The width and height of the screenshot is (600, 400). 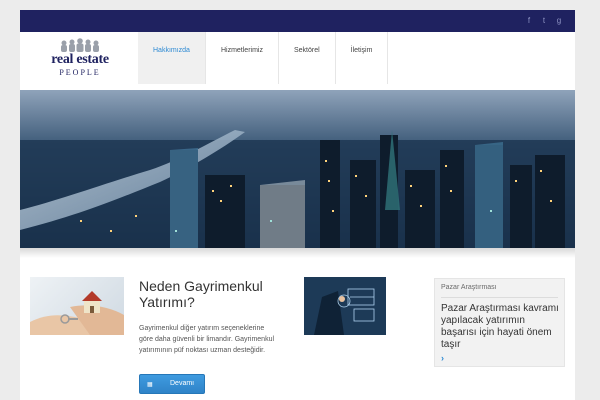 What do you see at coordinates (469, 287) in the screenshot?
I see `widget-title: Pazar Araştırması` at bounding box center [469, 287].